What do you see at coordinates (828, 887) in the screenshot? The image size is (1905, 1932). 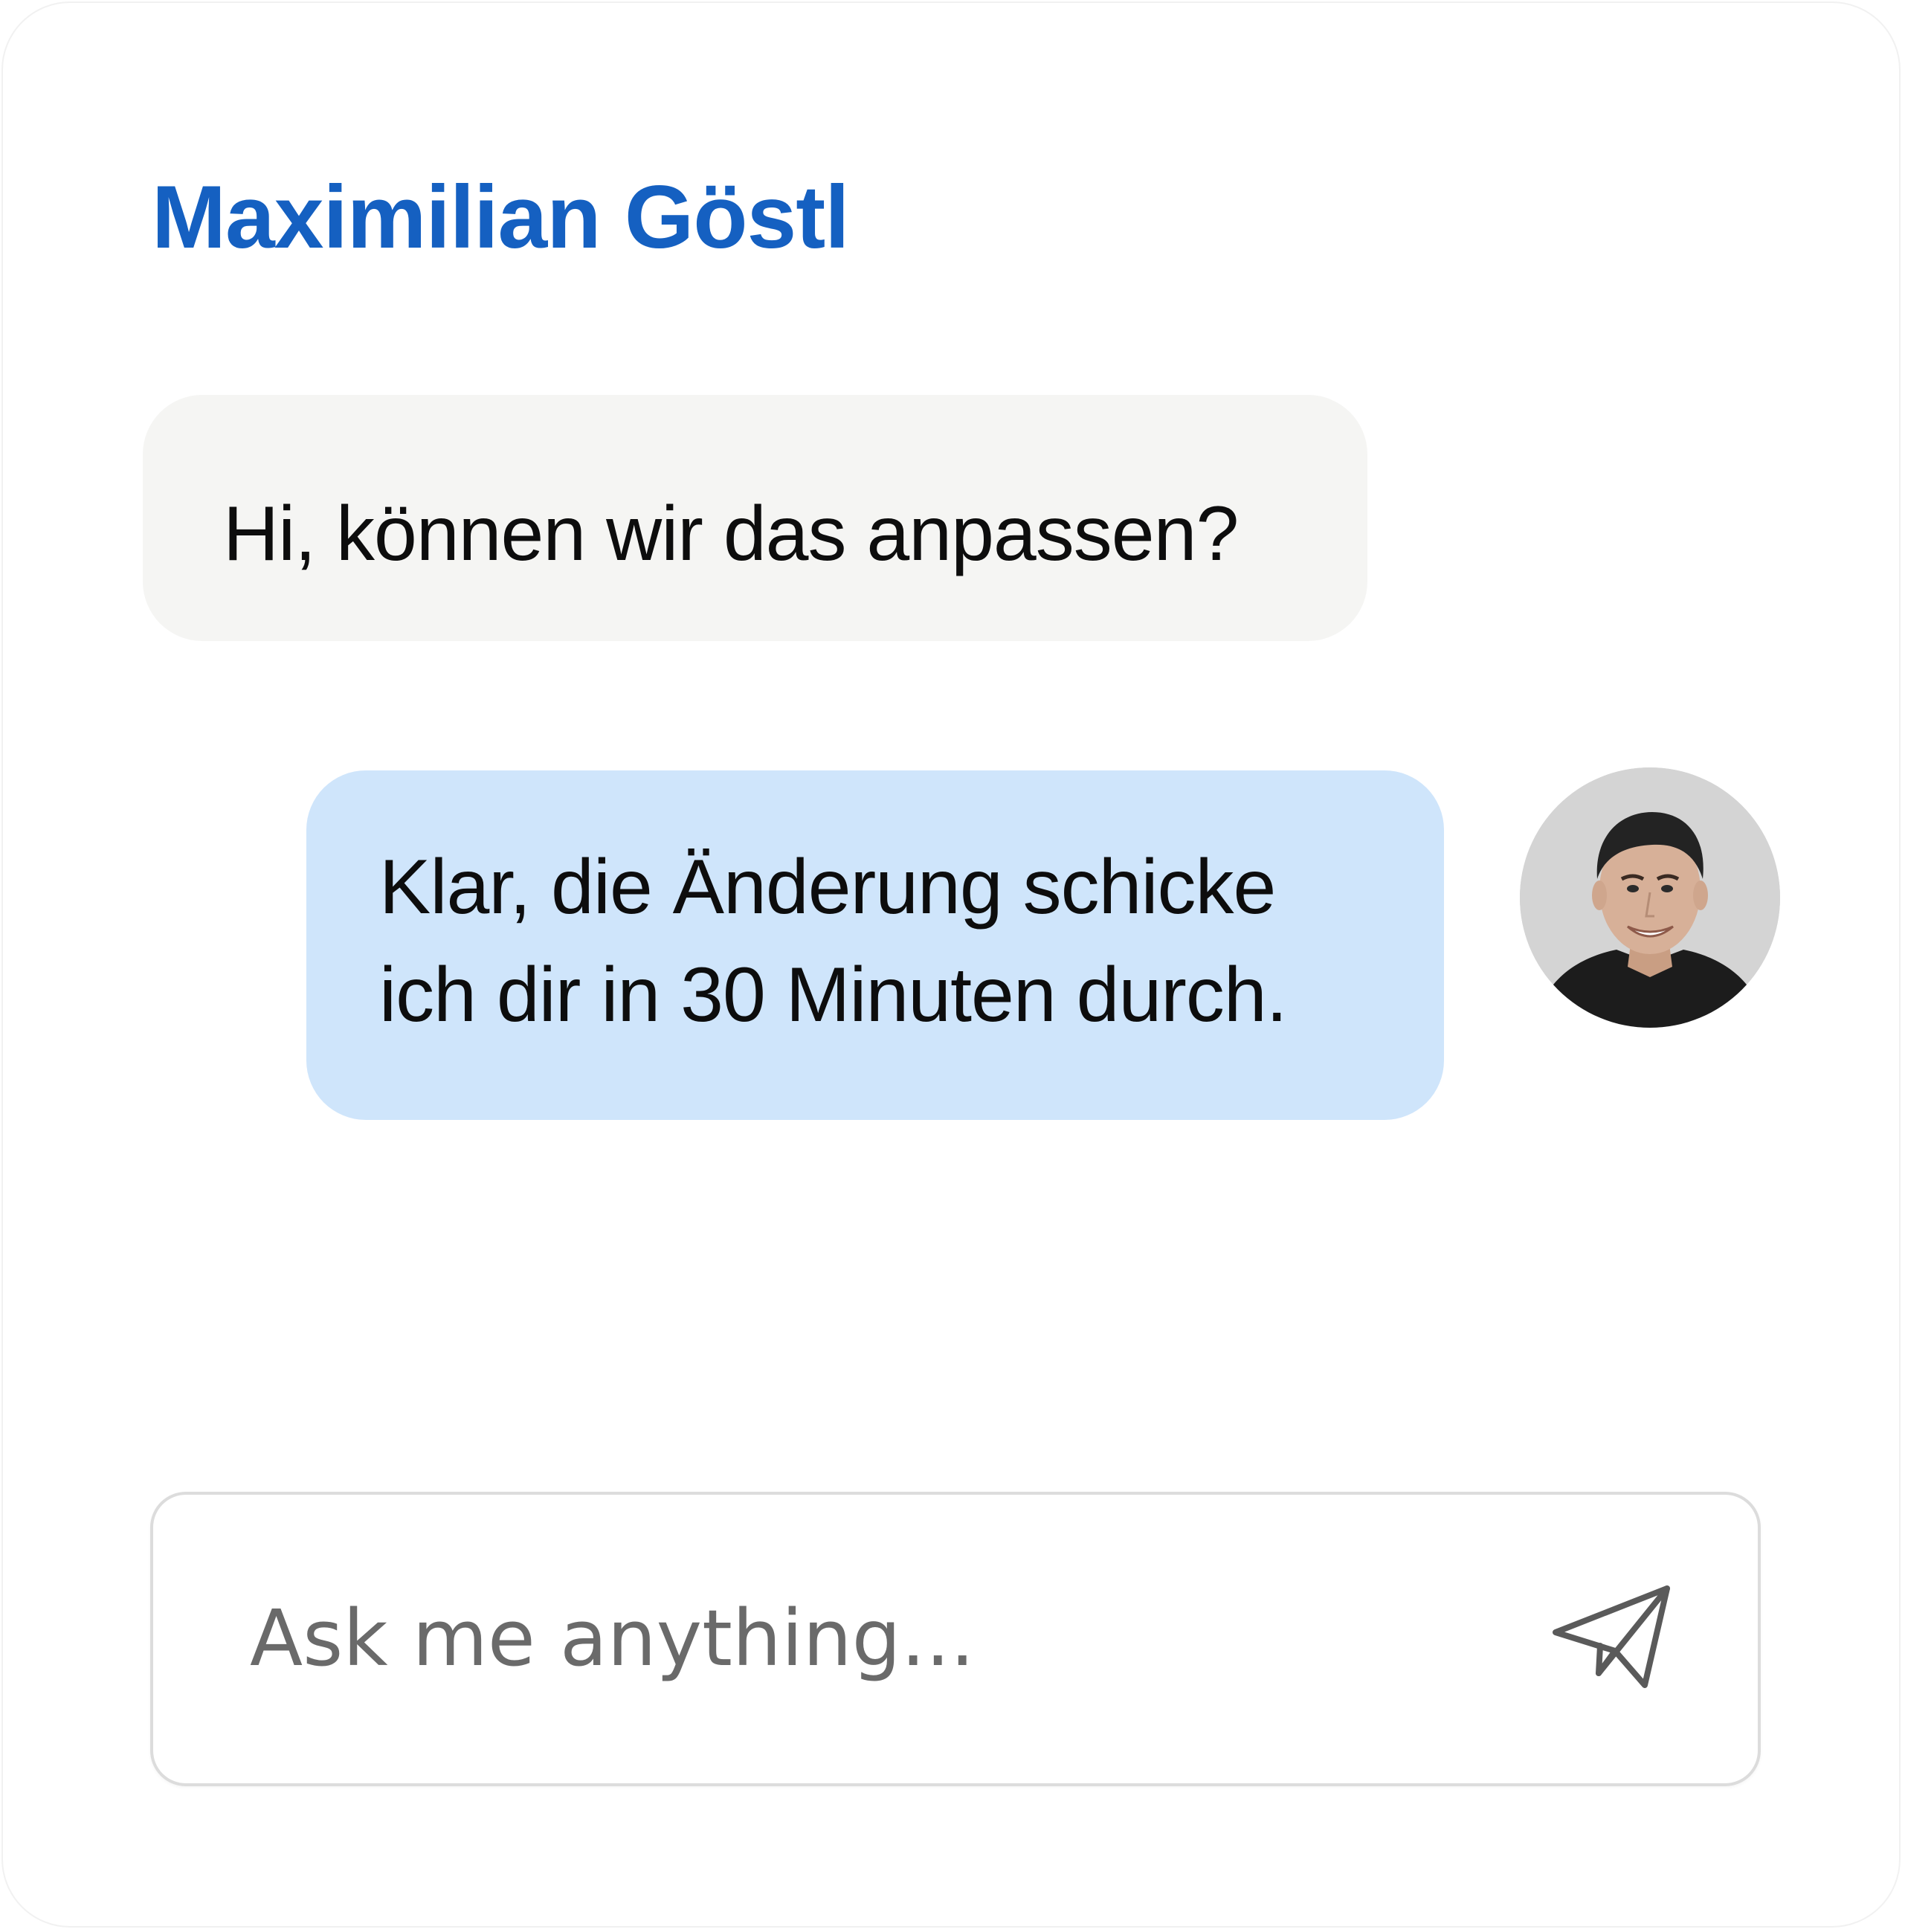 I see `outgoing-message-line: Klar, die Änderung schicke` at bounding box center [828, 887].